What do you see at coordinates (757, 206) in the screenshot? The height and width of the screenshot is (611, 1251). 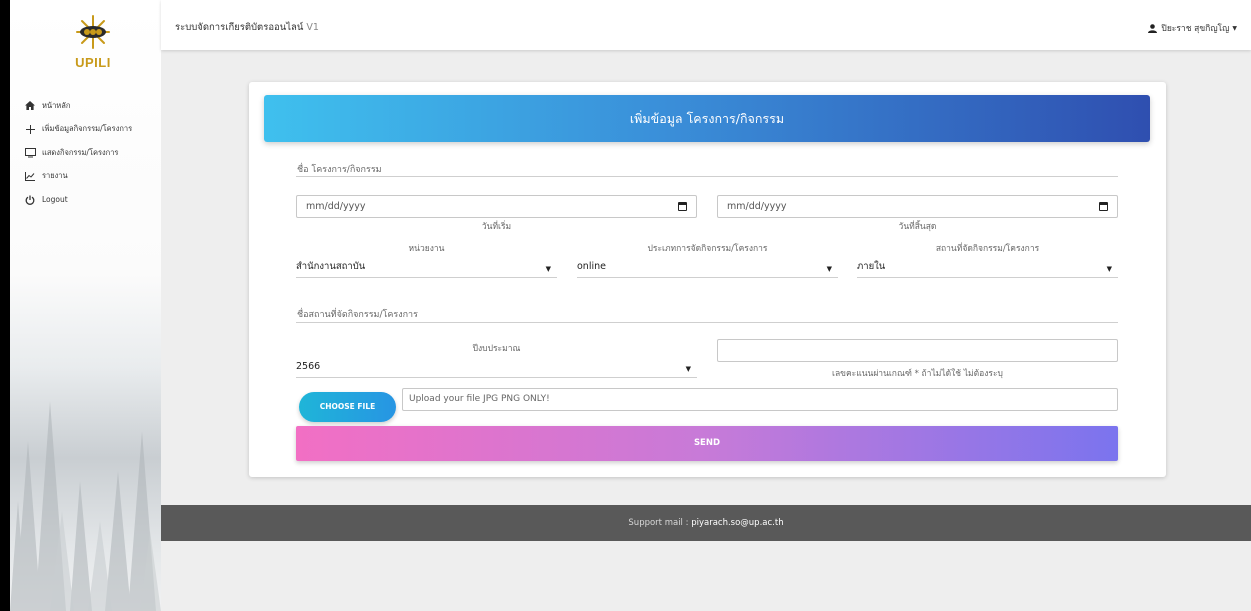 I see `end-date-placeholder: mm/dd/yyyy` at bounding box center [757, 206].